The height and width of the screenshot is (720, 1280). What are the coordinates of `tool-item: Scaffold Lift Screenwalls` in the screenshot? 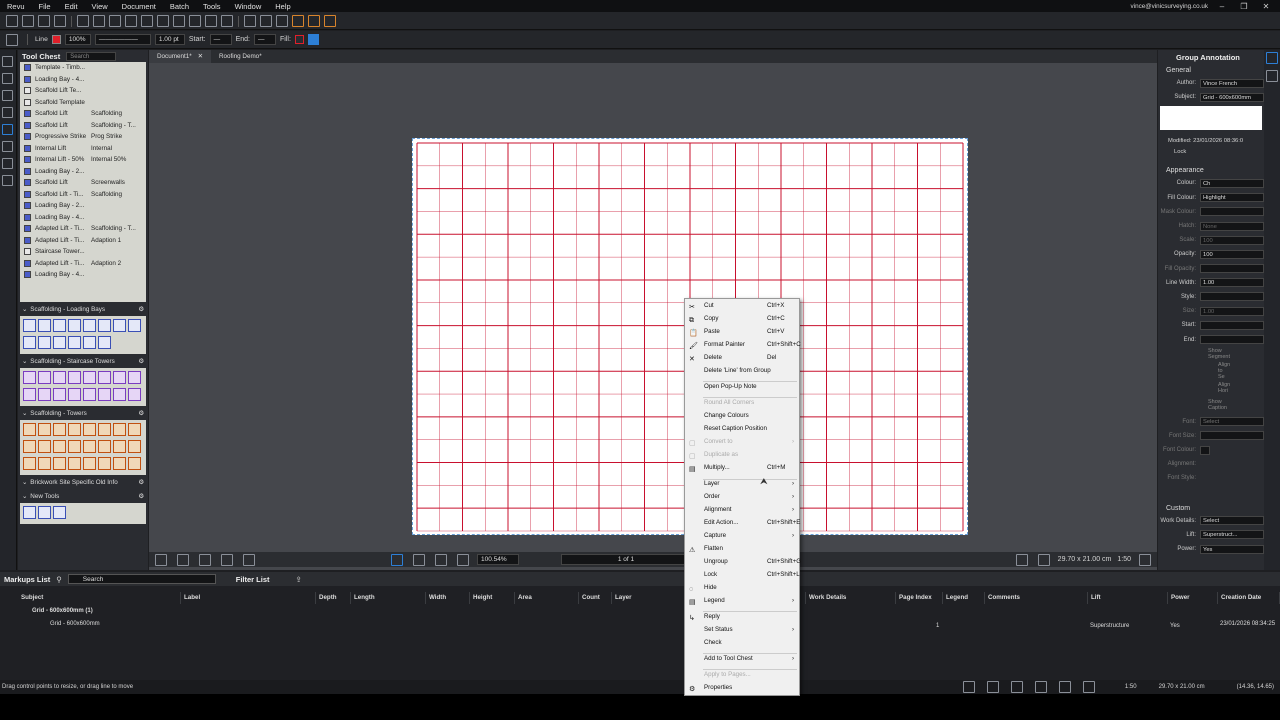 It's located at (83, 183).